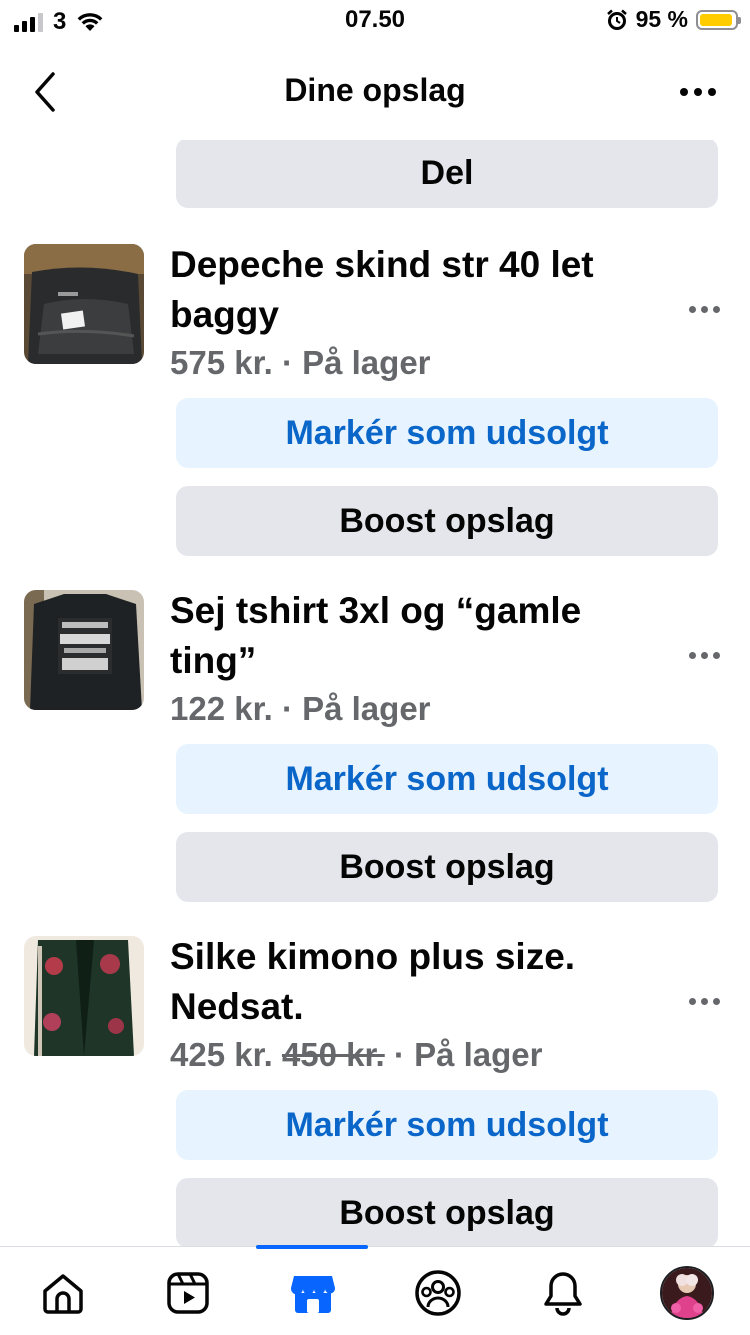 Image resolution: width=750 pixels, height=1335 pixels. I want to click on bell-icon, so click(563, 1294).